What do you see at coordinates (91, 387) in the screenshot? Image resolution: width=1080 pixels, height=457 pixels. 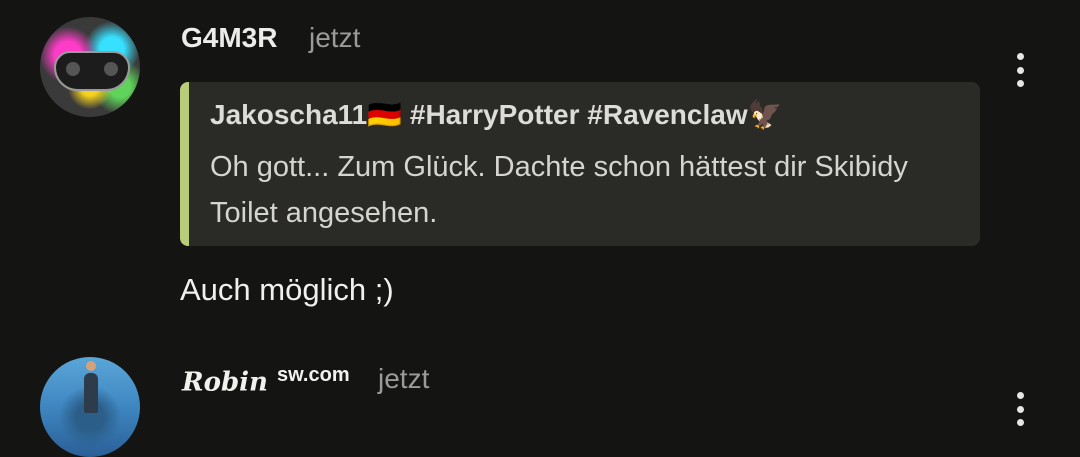 I see `person-icon` at bounding box center [91, 387].